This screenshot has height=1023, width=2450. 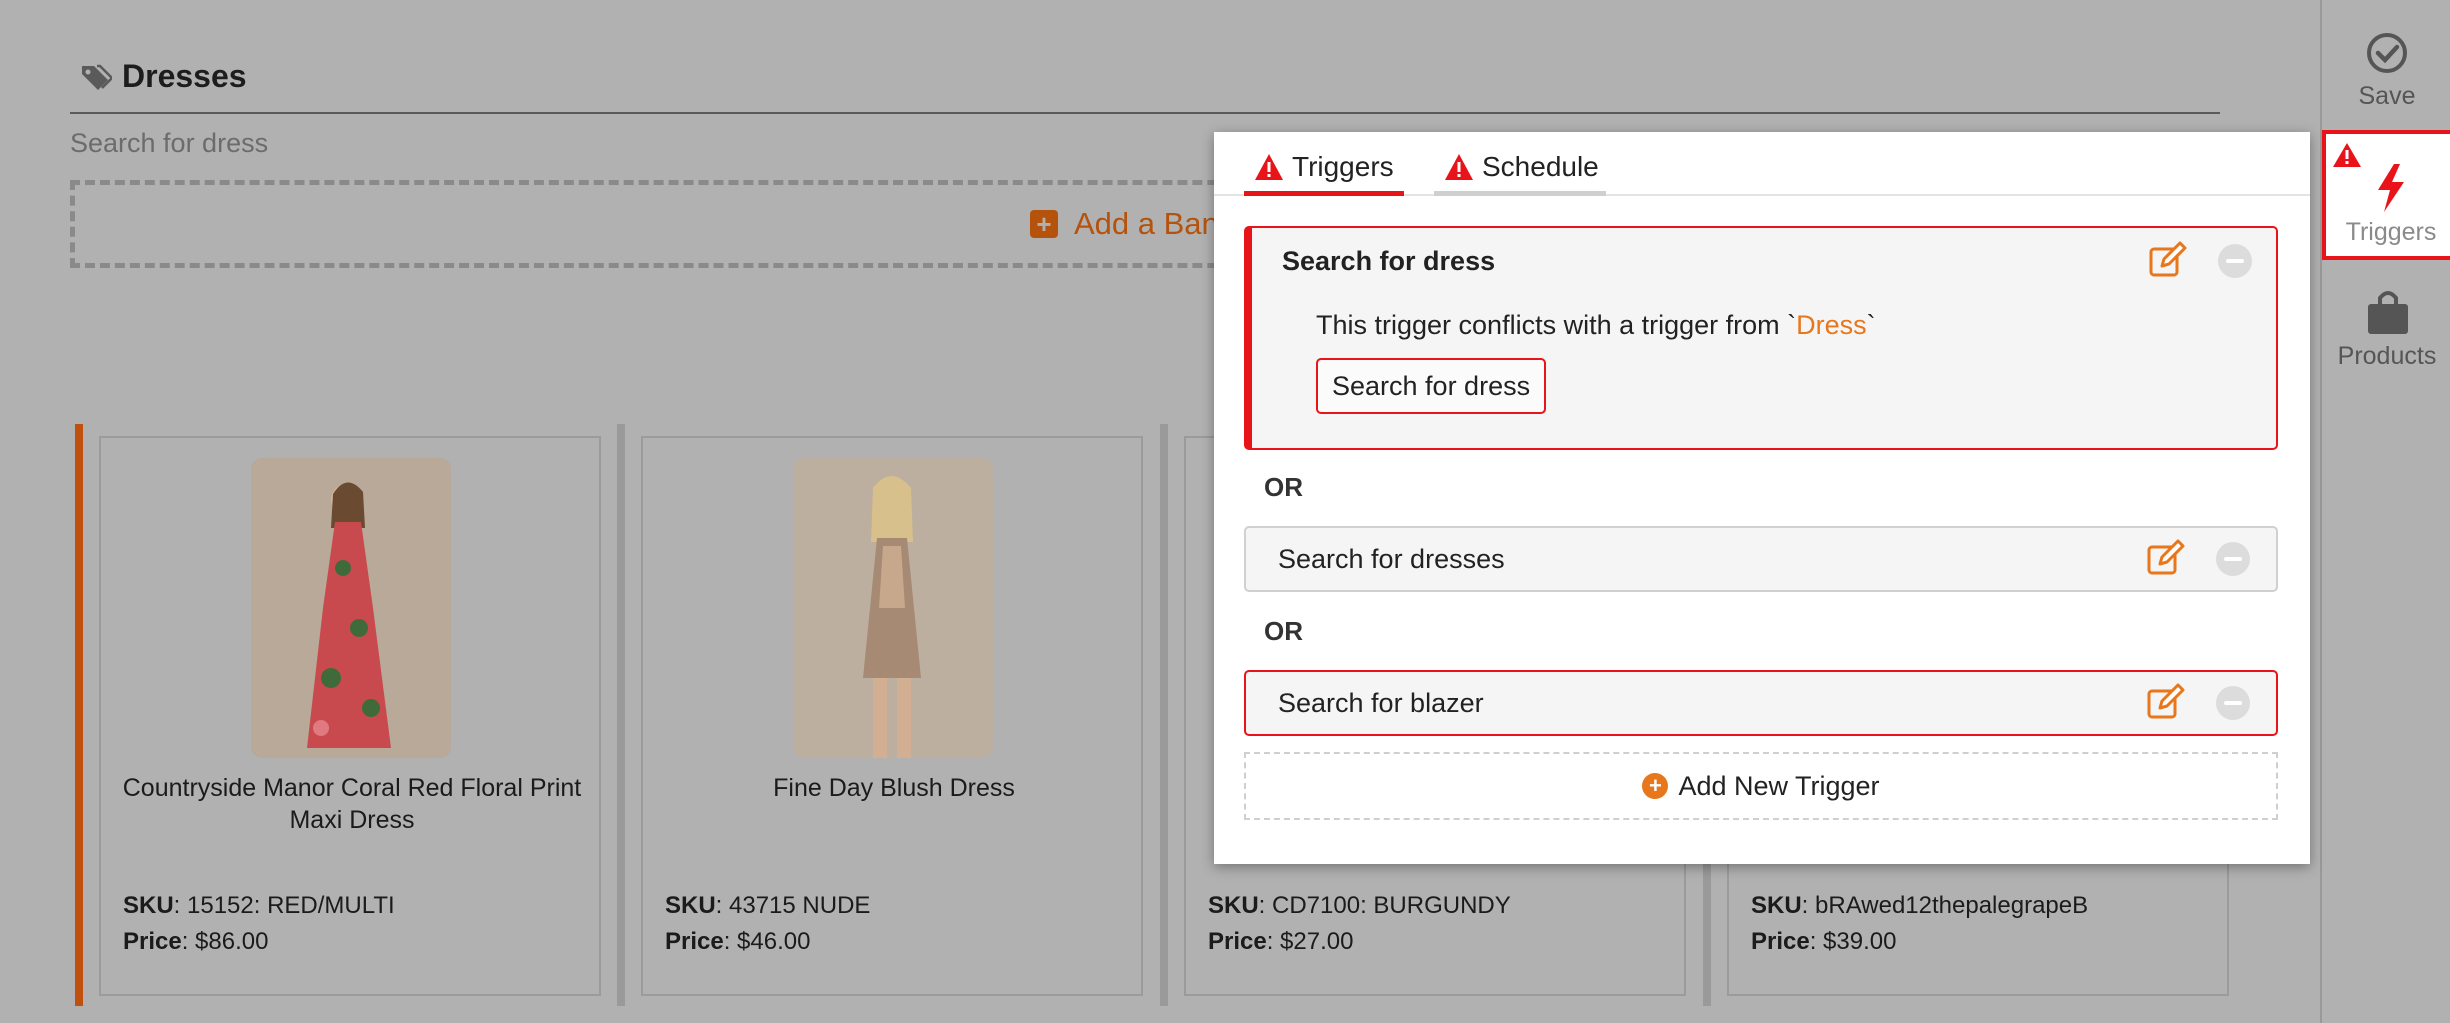 I want to click on conflict-link: Dress, so click(x=1831, y=325).